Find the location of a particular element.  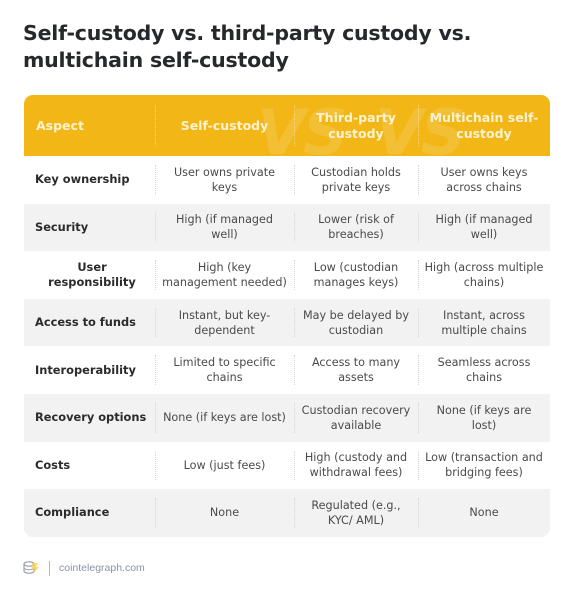

footer: cointelegraph.com is located at coordinates (83, 568).